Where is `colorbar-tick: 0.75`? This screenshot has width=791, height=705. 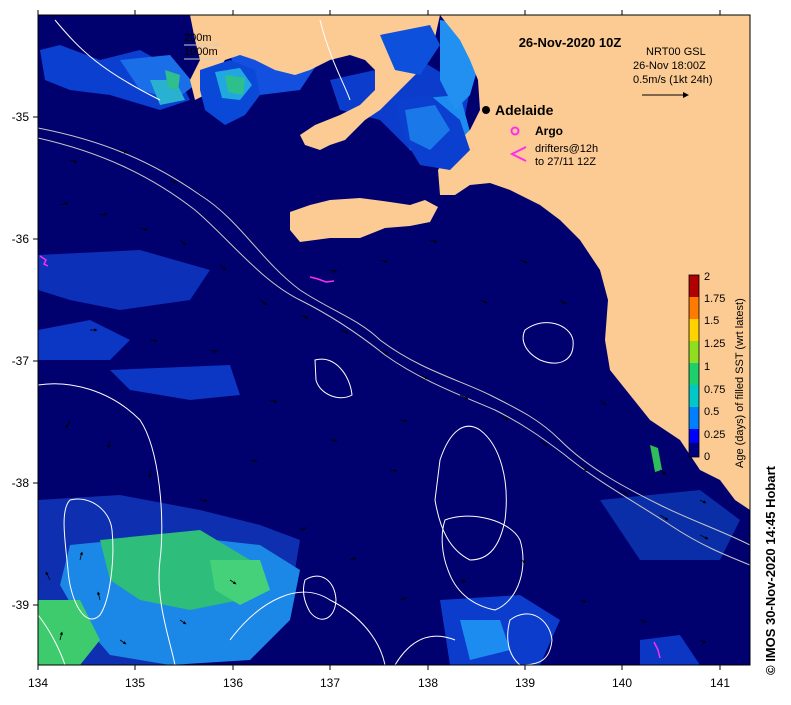 colorbar-tick: 0.75 is located at coordinates (714, 390).